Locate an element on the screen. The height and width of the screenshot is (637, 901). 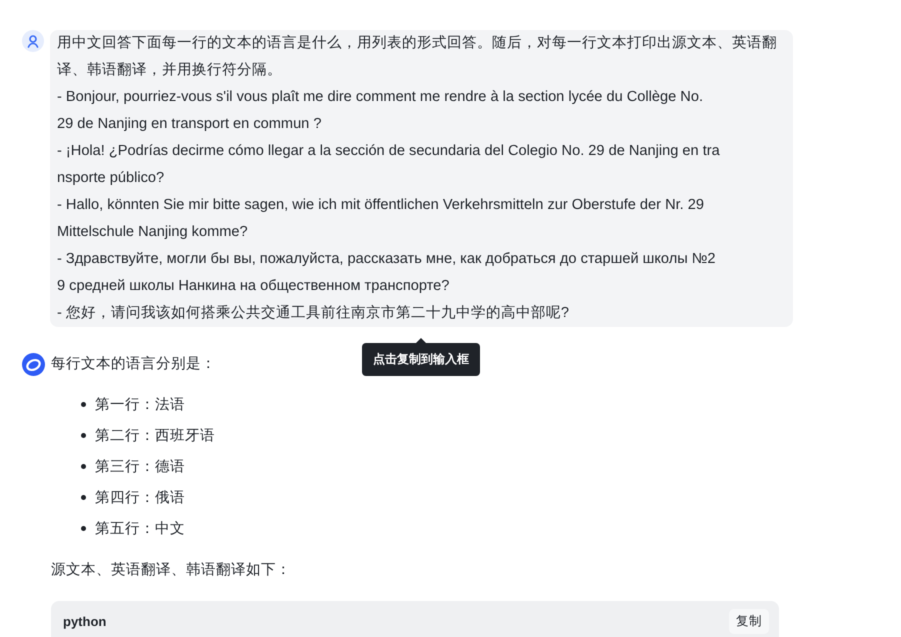
message-paragraph: - ¡Hola! ¿Podrías decirme cómo llegar a la sección de secundaria del Colegio No. 29 de Nanjing en tra nsporte público? is located at coordinates (389, 165).